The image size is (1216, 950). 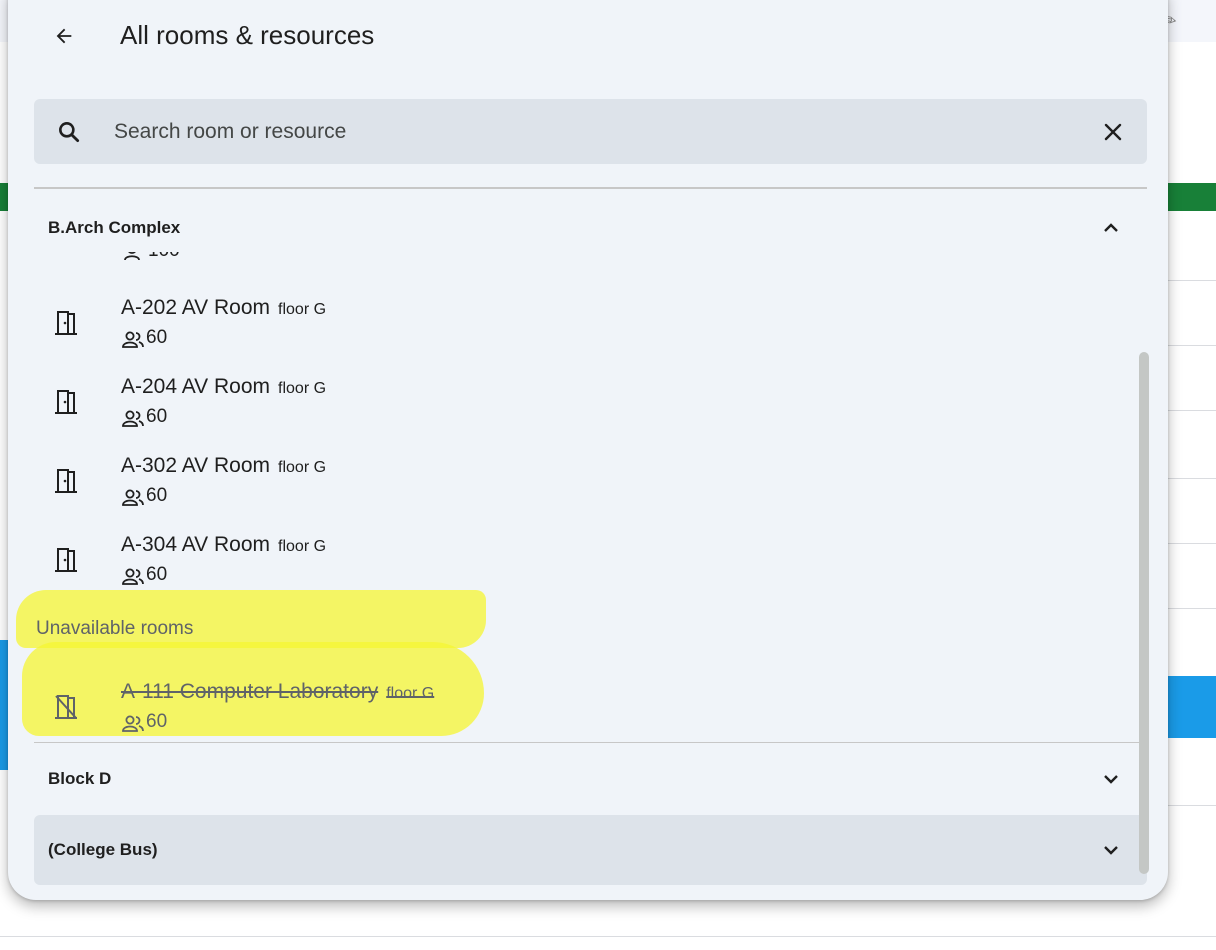 What do you see at coordinates (594, 132) in the screenshot?
I see `search-input` at bounding box center [594, 132].